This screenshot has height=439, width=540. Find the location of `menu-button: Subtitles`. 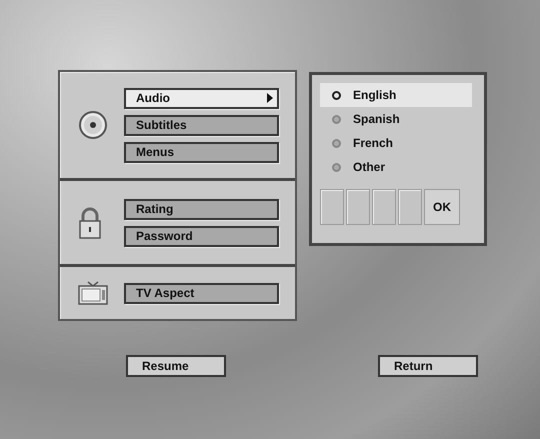

menu-button: Subtitles is located at coordinates (201, 125).